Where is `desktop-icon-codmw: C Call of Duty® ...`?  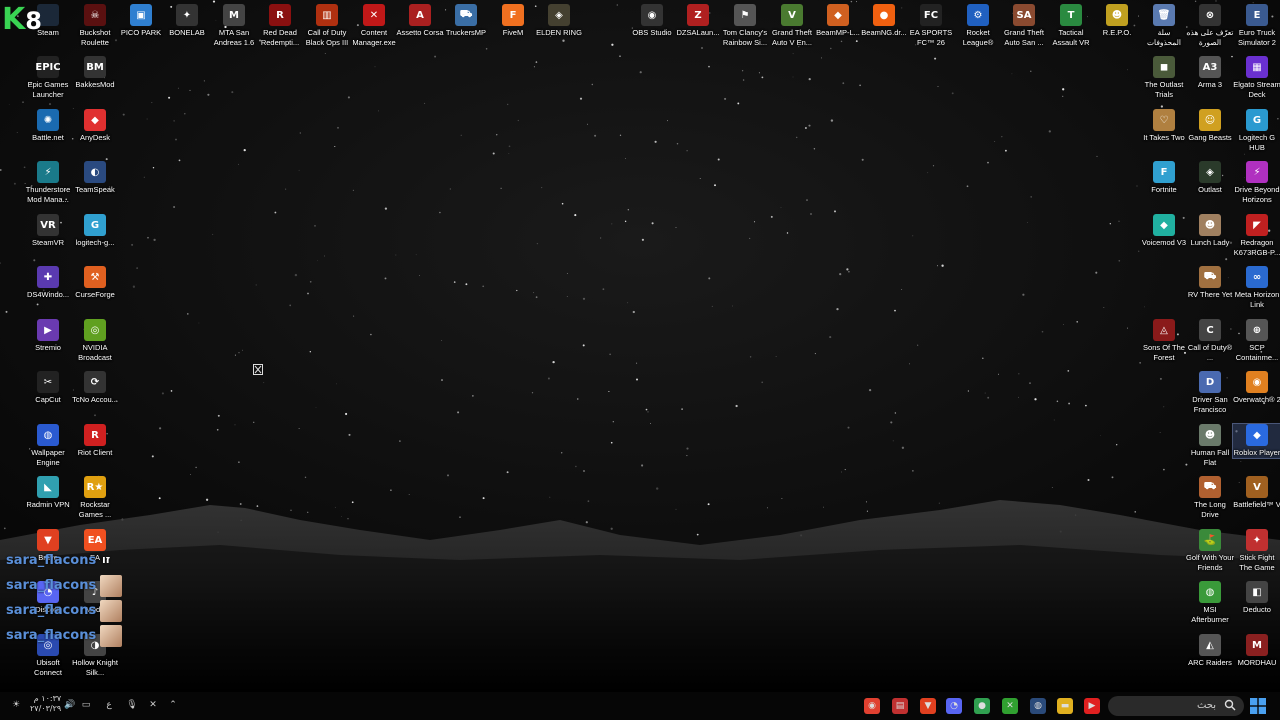 desktop-icon-codmw: C Call of Duty® ... is located at coordinates (1210, 341).